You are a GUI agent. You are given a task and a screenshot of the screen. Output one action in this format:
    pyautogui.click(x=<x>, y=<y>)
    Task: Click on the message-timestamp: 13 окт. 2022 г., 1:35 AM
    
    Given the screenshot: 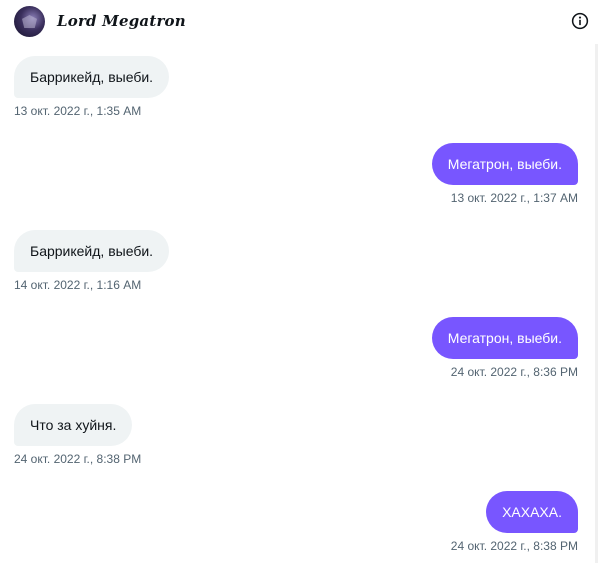 What is the action you would take?
    pyautogui.click(x=78, y=111)
    